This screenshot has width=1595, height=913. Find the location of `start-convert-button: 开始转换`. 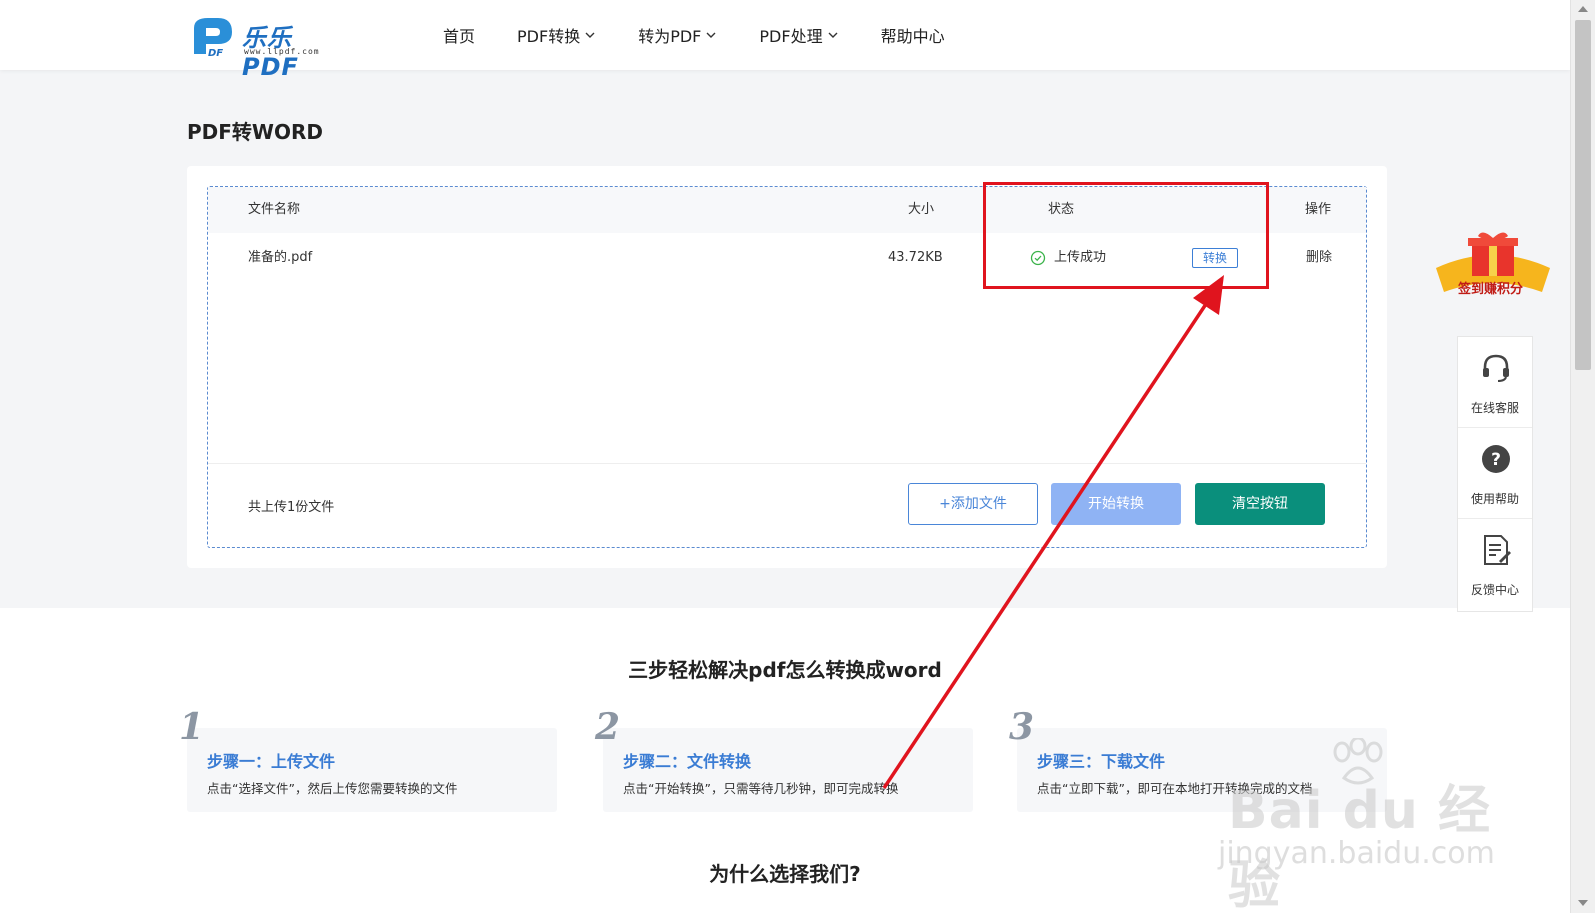

start-convert-button: 开始转换 is located at coordinates (1116, 504).